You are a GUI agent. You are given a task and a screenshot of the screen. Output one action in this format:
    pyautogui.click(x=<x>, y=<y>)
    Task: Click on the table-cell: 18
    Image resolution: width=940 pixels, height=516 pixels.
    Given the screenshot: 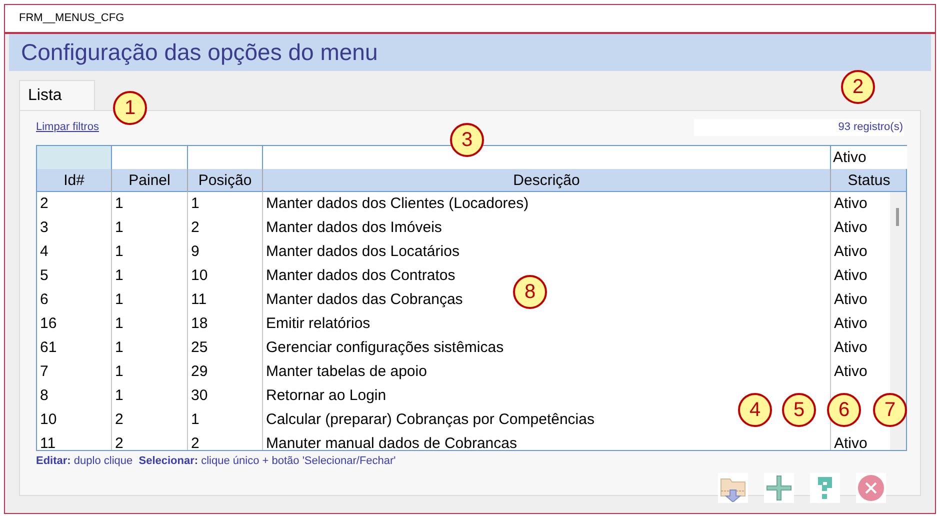 What is the action you would take?
    pyautogui.click(x=225, y=324)
    